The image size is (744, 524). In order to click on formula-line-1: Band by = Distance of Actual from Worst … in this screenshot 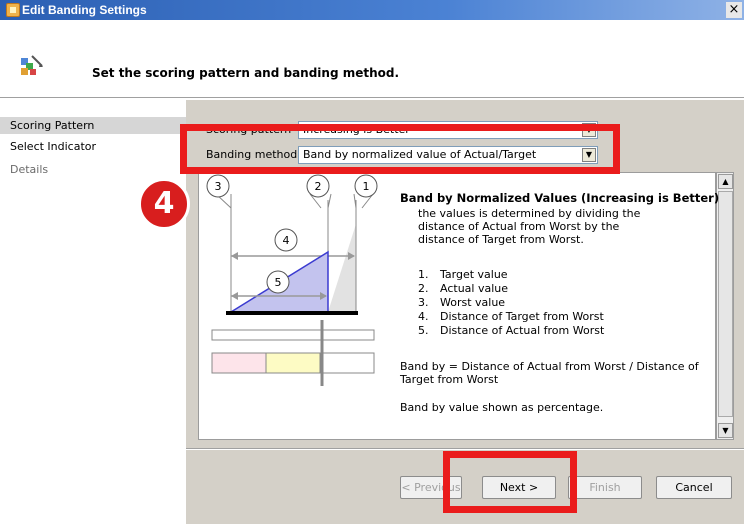, I will do `click(549, 366)`.